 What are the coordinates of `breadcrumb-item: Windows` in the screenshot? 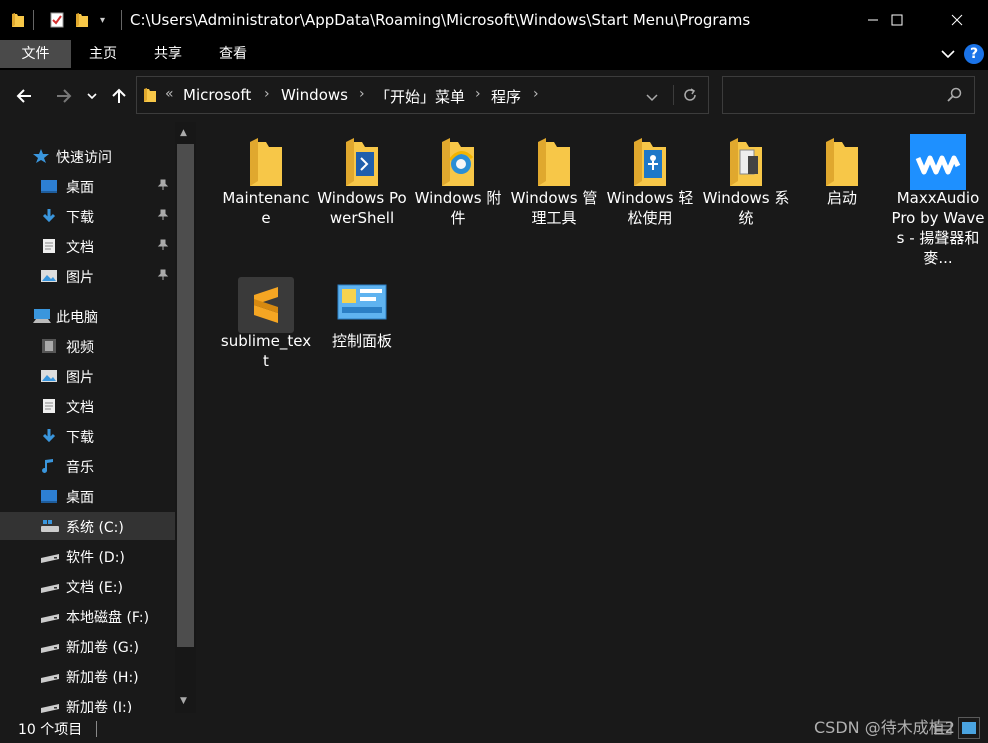 It's located at (314, 95).